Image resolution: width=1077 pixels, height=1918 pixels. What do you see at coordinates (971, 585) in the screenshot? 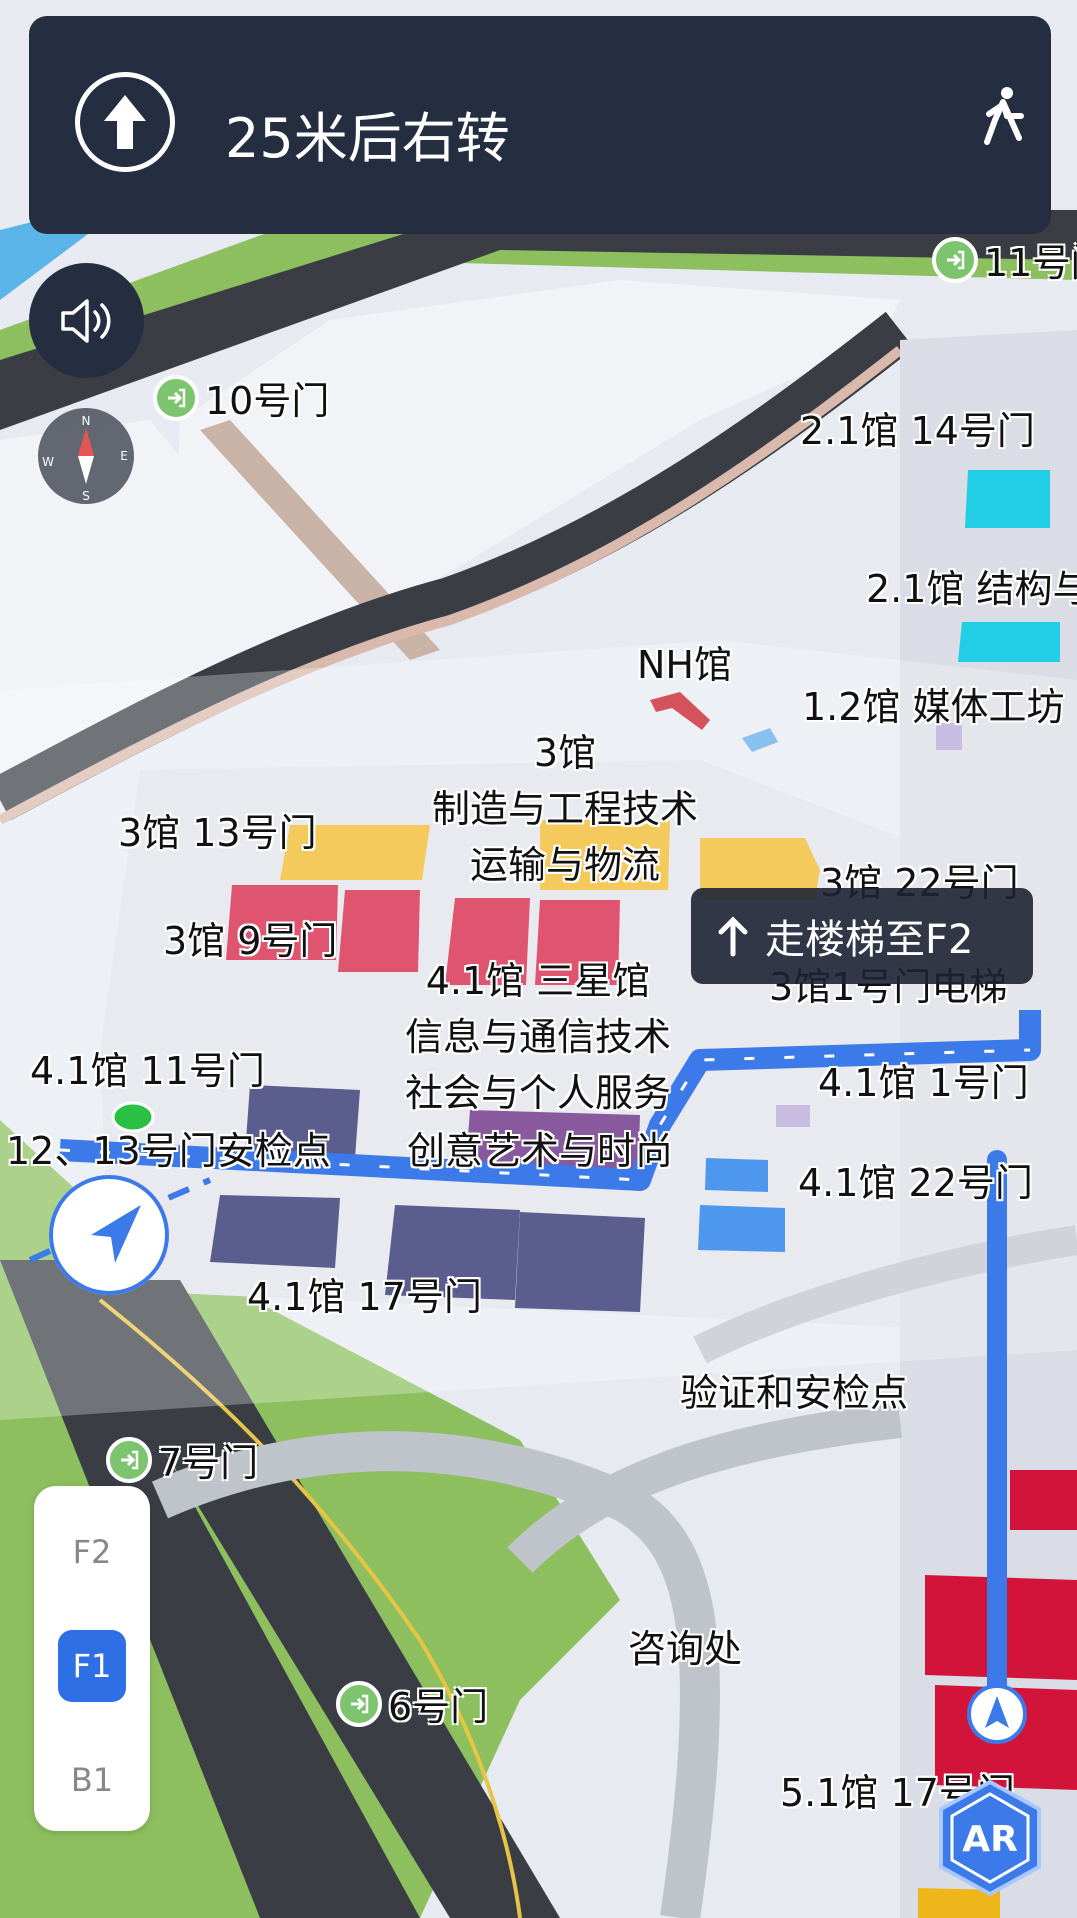
I see `map-label: 2.1馆 结构与` at bounding box center [971, 585].